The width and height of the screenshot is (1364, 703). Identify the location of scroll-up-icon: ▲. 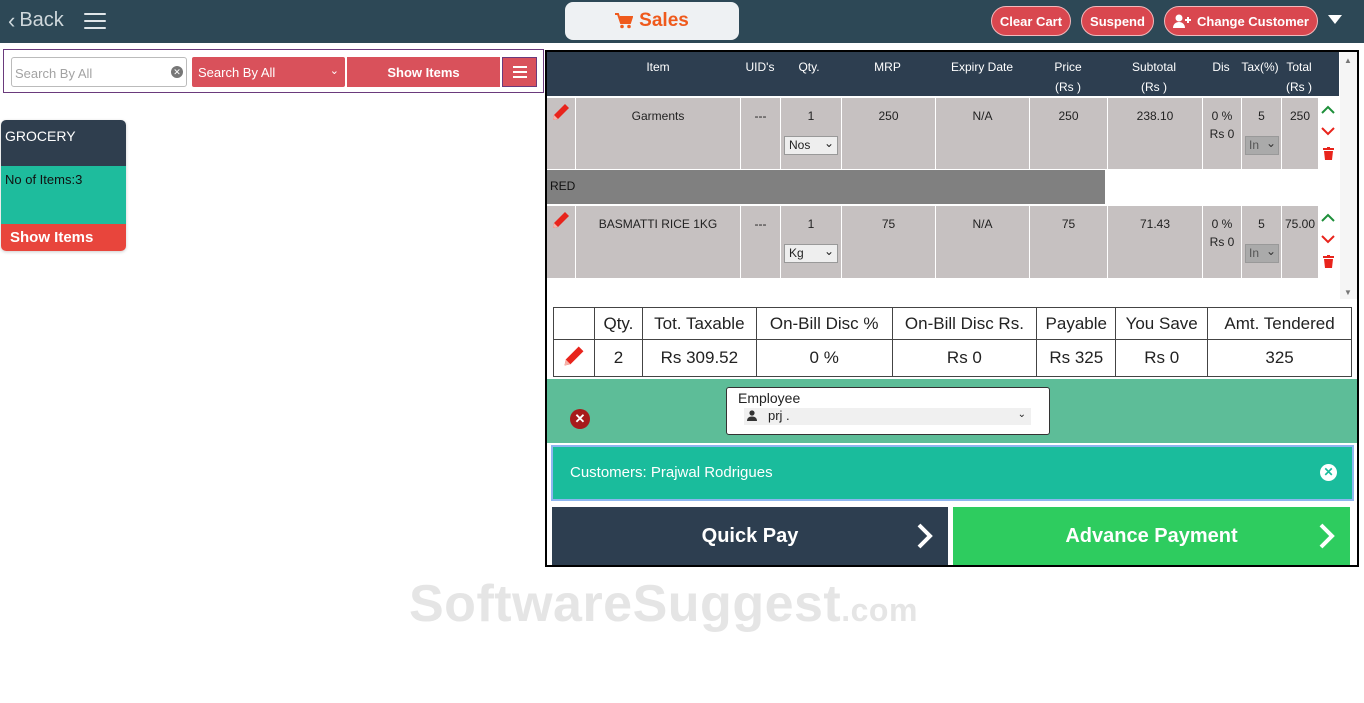
(1348, 60).